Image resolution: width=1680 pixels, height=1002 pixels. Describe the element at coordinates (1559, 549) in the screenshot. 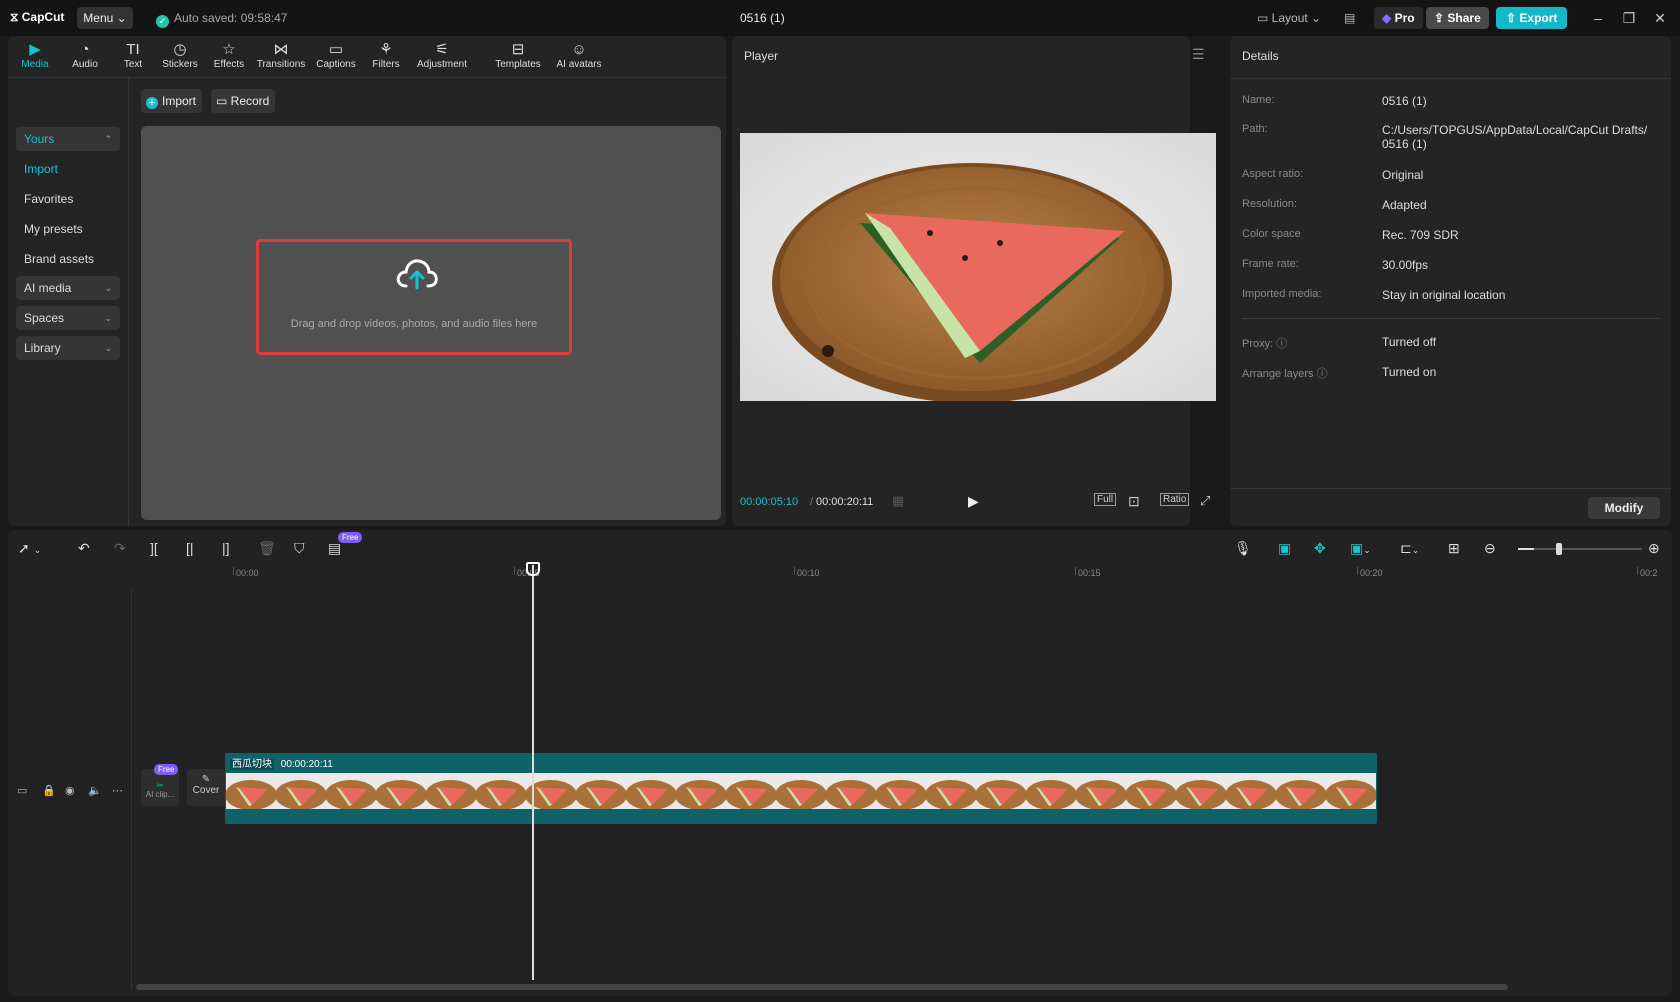

I see `zoom-slider-handle` at that location.